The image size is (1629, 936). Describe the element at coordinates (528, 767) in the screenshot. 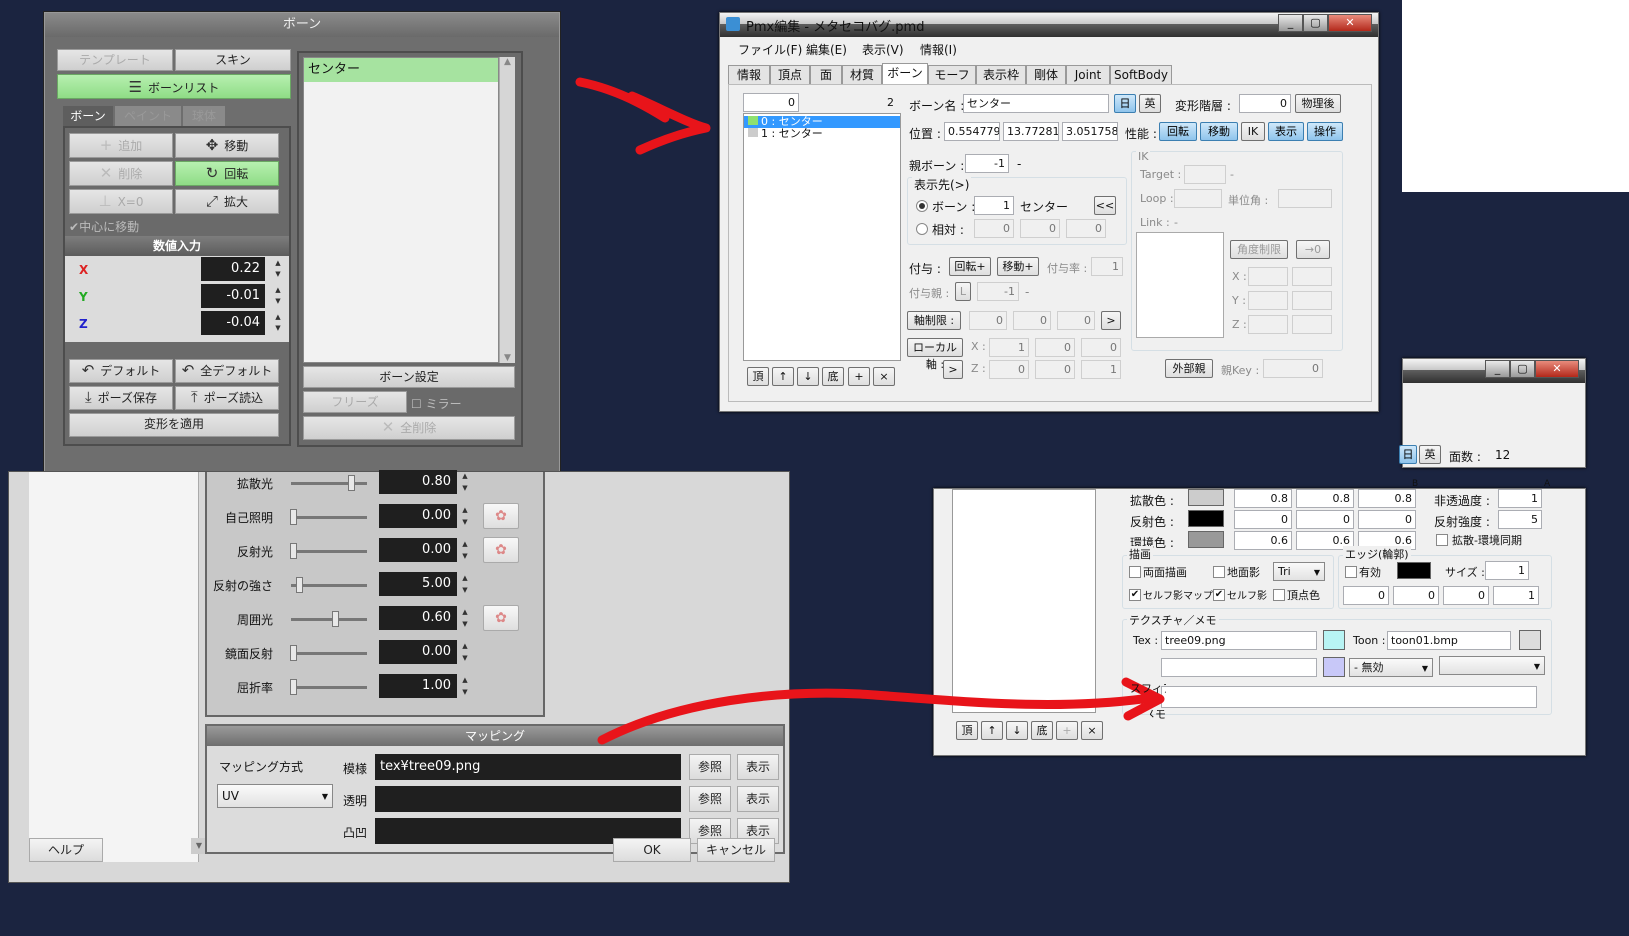

I see `texture-path-field: tex¥tree09.png` at that location.